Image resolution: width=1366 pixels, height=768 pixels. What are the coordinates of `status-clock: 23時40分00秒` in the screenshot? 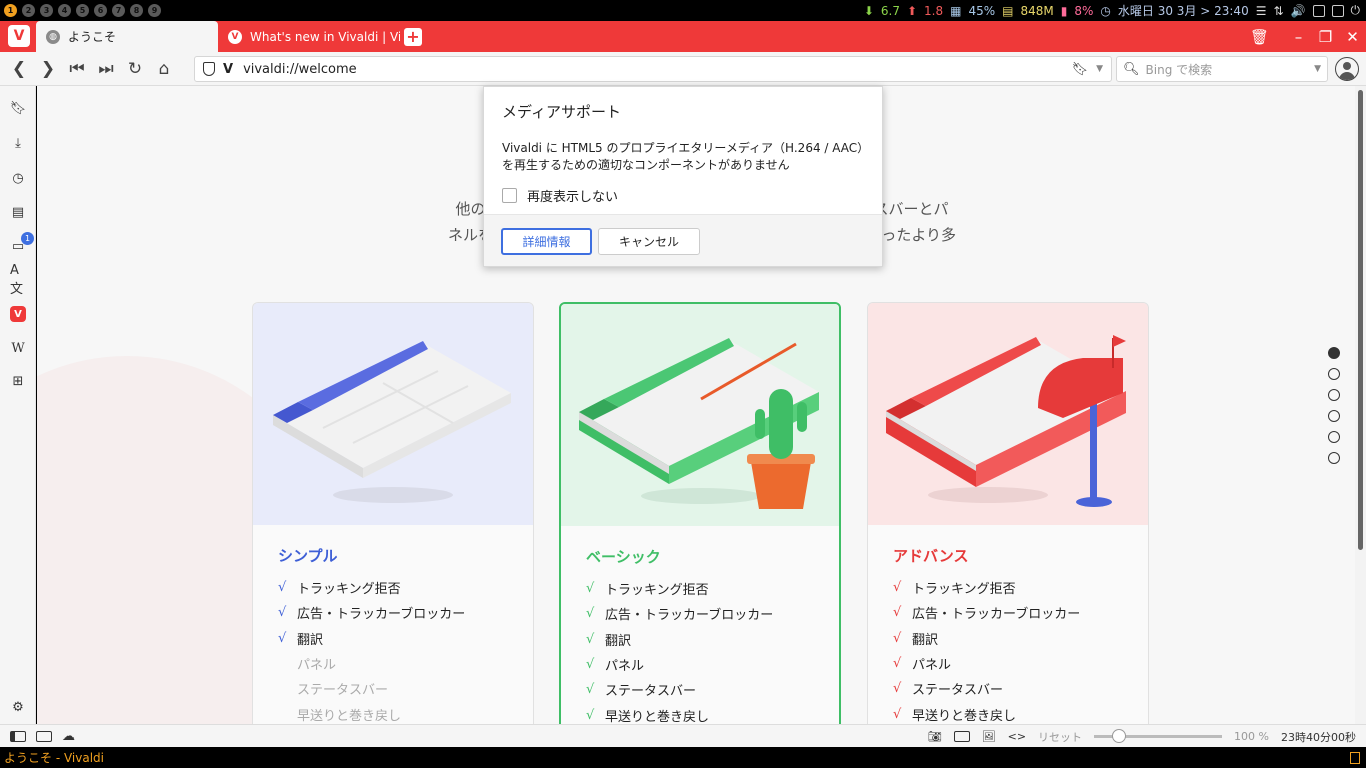 It's located at (1318, 737).